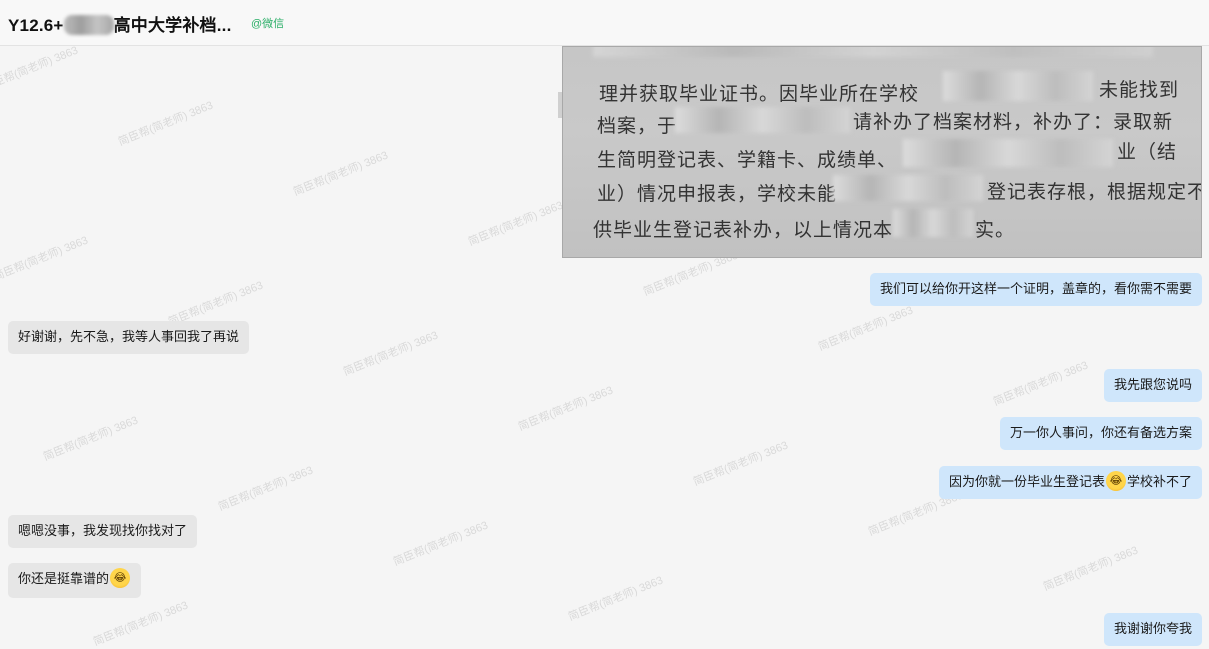  I want to click on photo-text-line: 业）情况申报表，学校未能, so click(717, 194).